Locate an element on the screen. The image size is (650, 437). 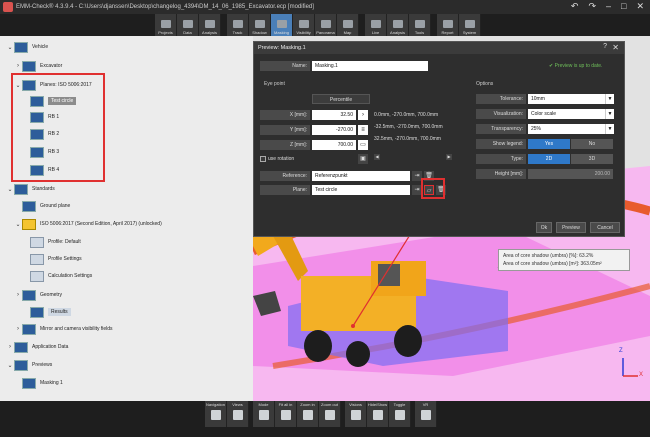
tree-item: Results is located at coordinates (46, 312).